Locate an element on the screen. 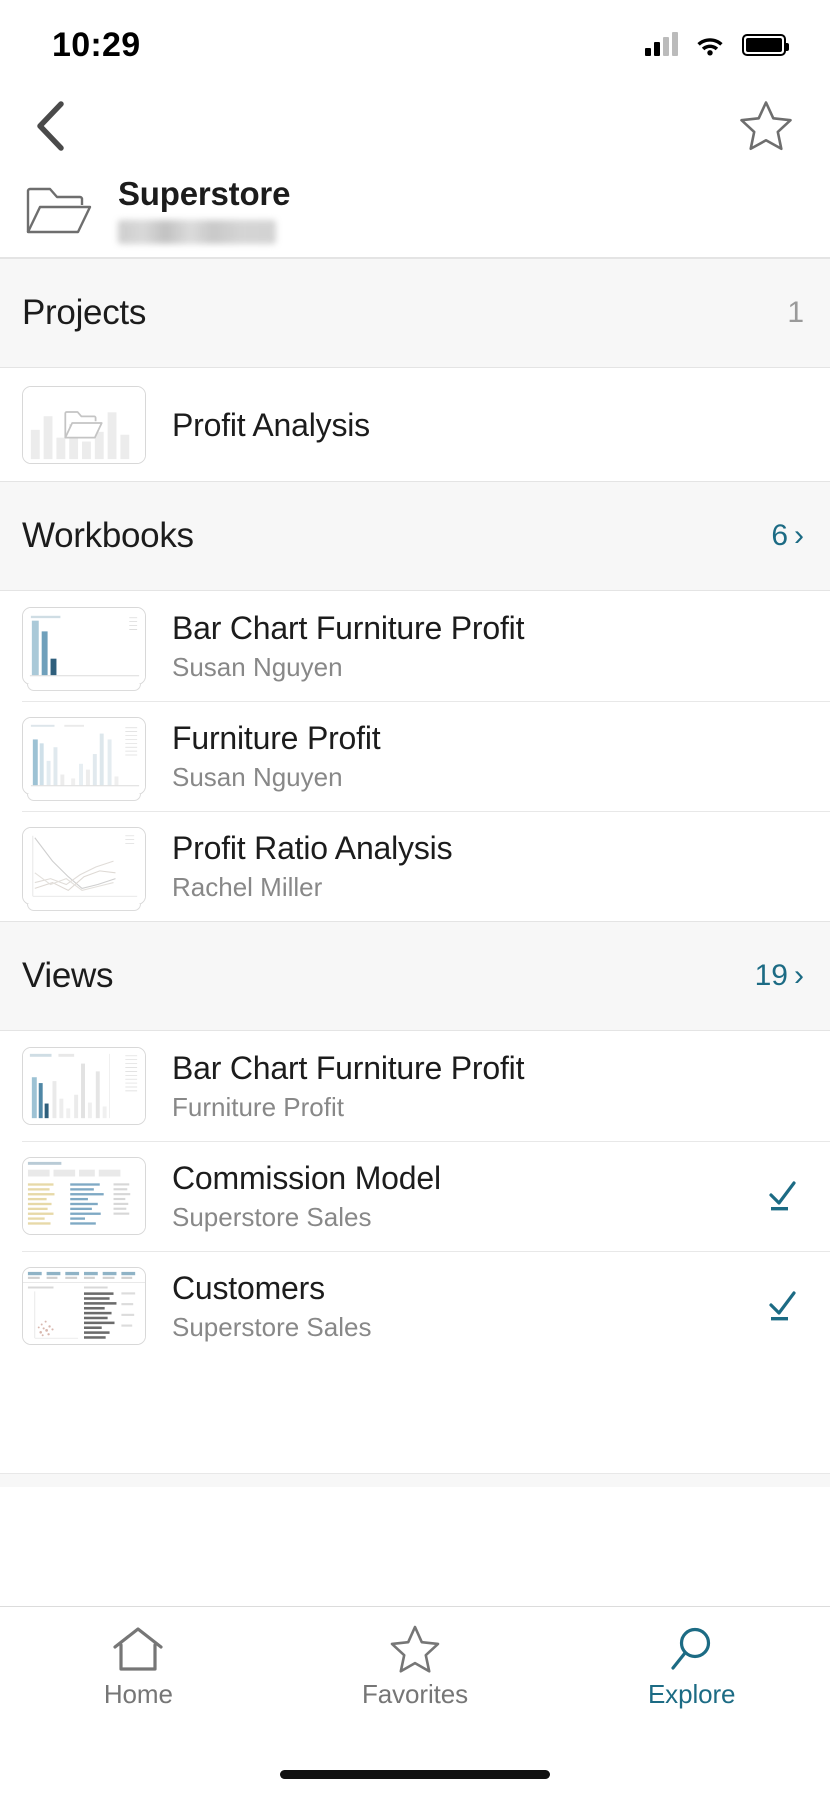 This screenshot has width=830, height=1794. section-count-views: 19 › is located at coordinates (779, 976).